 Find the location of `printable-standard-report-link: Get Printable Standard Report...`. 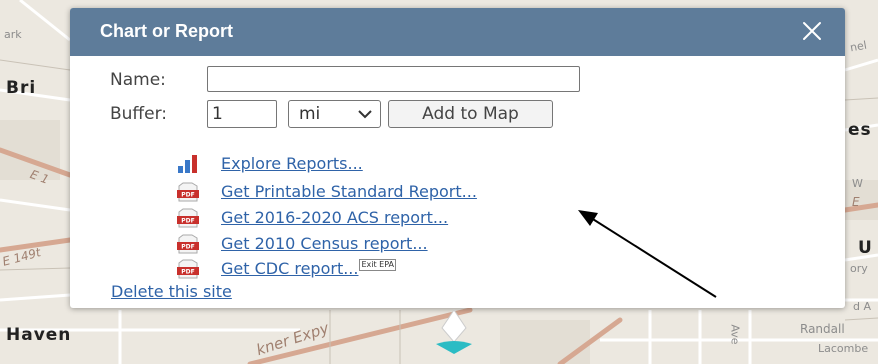

printable-standard-report-link: Get Printable Standard Report... is located at coordinates (349, 191).